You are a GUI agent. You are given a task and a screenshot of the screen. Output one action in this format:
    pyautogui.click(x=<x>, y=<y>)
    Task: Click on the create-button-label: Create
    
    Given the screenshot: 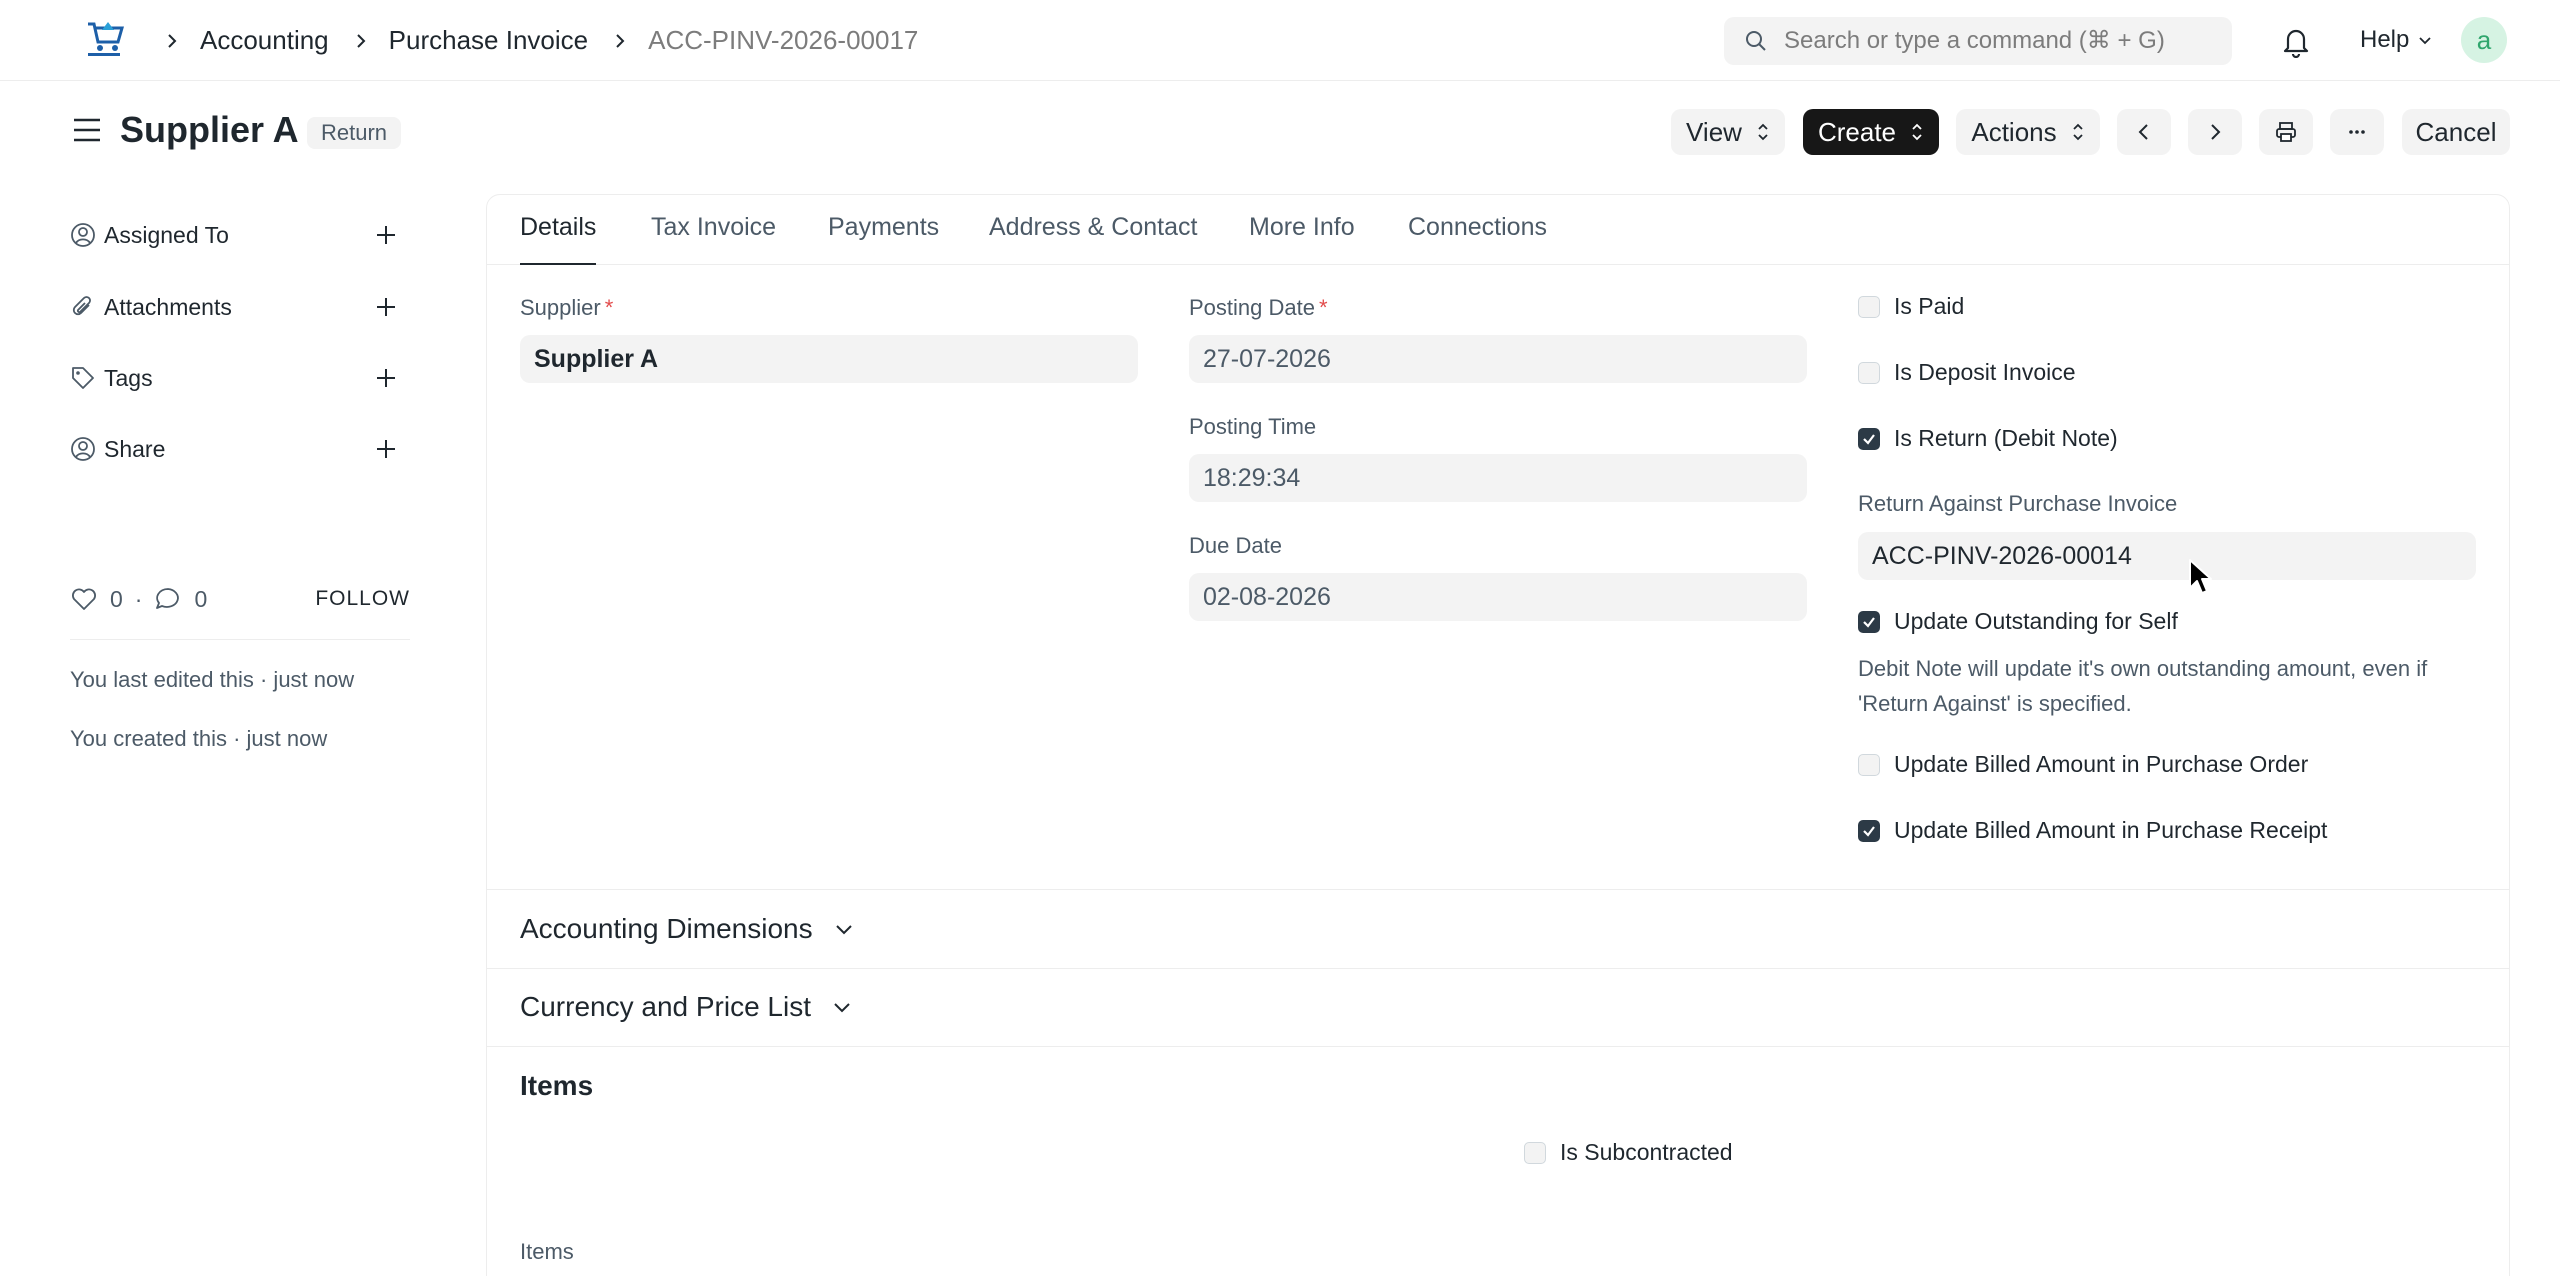 What is the action you would take?
    pyautogui.click(x=1857, y=131)
    